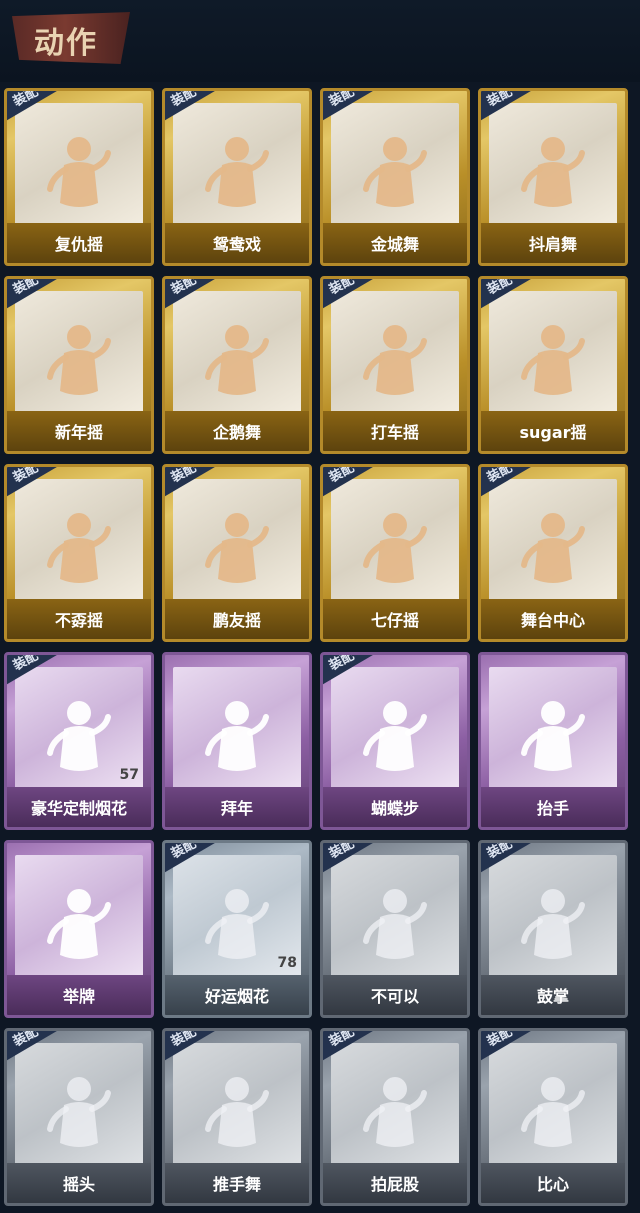 This screenshot has width=640, height=1213. What do you see at coordinates (553, 431) in the screenshot?
I see `emote-name: sugar摇` at bounding box center [553, 431].